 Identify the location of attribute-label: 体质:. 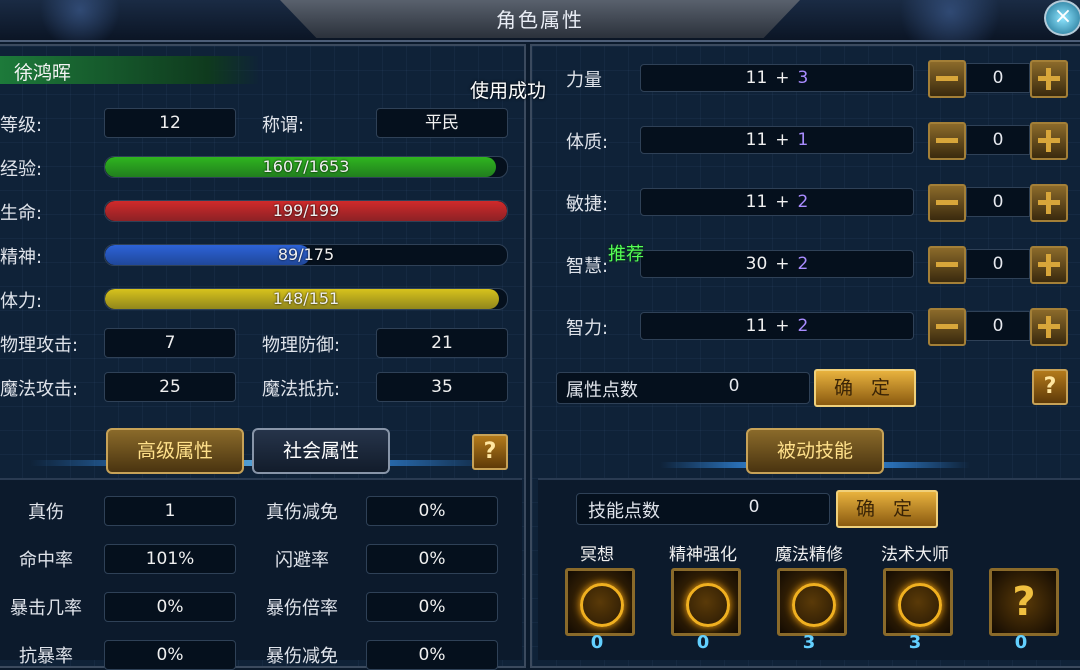
(587, 142).